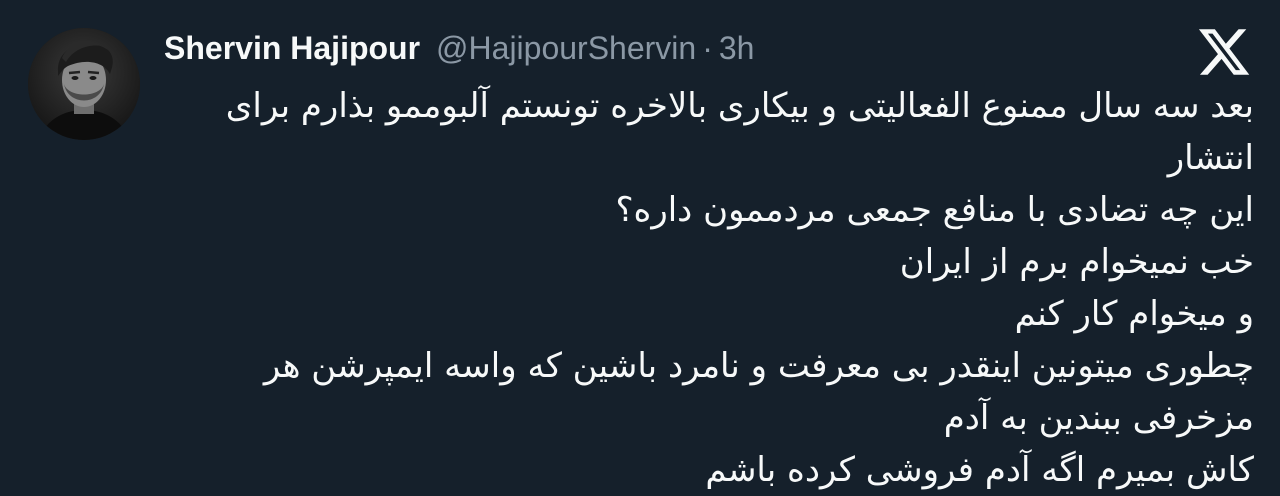 This screenshot has height=496, width=1280. Describe the element at coordinates (737, 48) in the screenshot. I see `timestamp: 3h` at that location.